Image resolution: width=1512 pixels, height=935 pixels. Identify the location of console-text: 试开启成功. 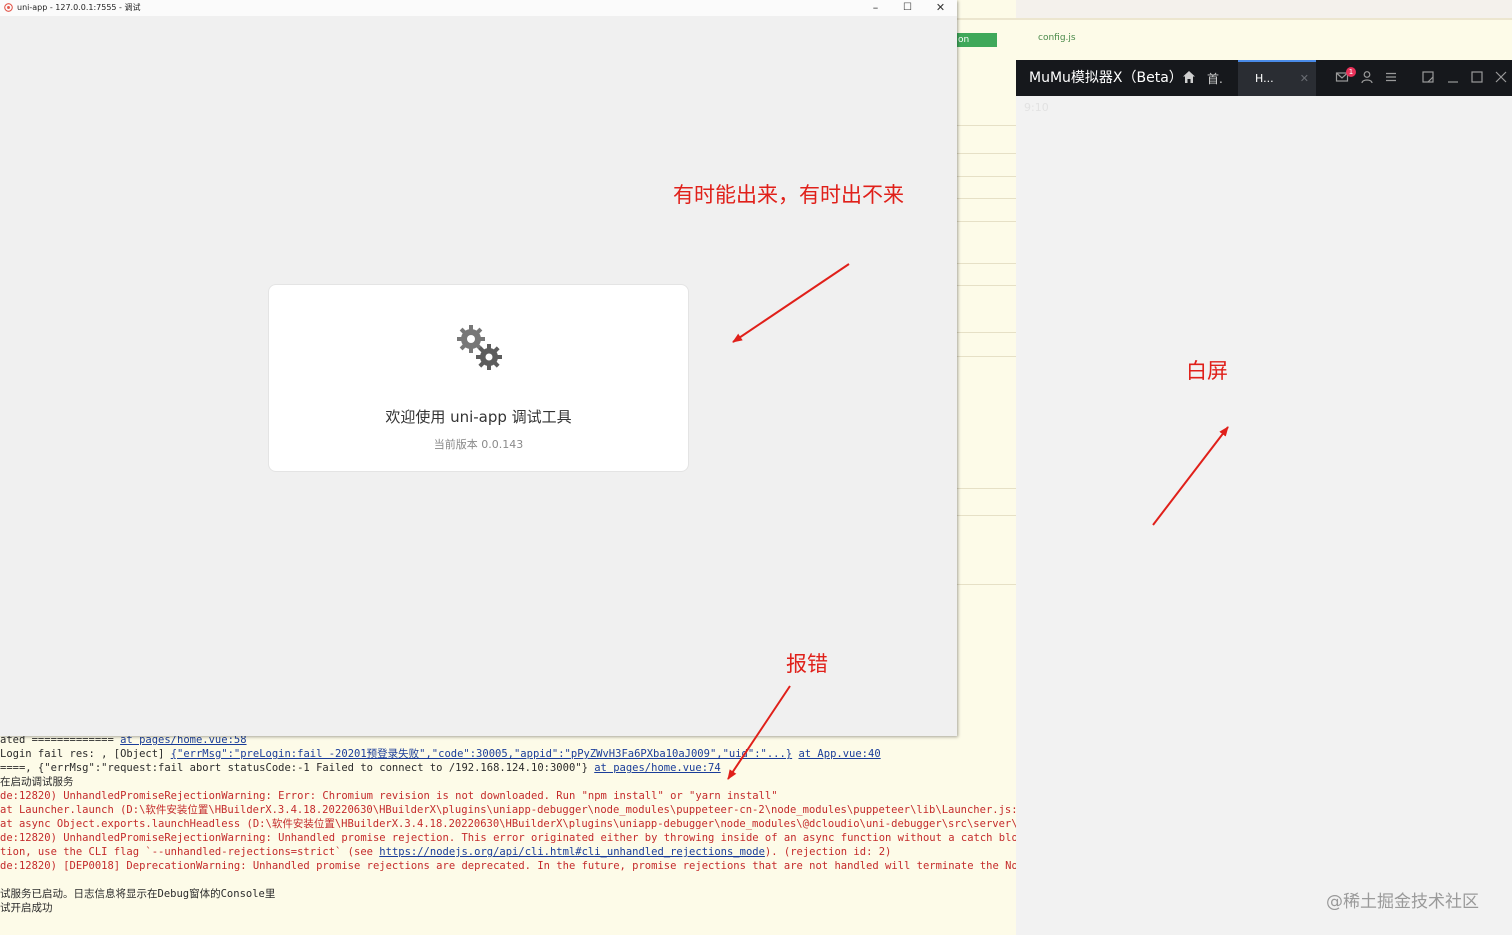
(26, 908).